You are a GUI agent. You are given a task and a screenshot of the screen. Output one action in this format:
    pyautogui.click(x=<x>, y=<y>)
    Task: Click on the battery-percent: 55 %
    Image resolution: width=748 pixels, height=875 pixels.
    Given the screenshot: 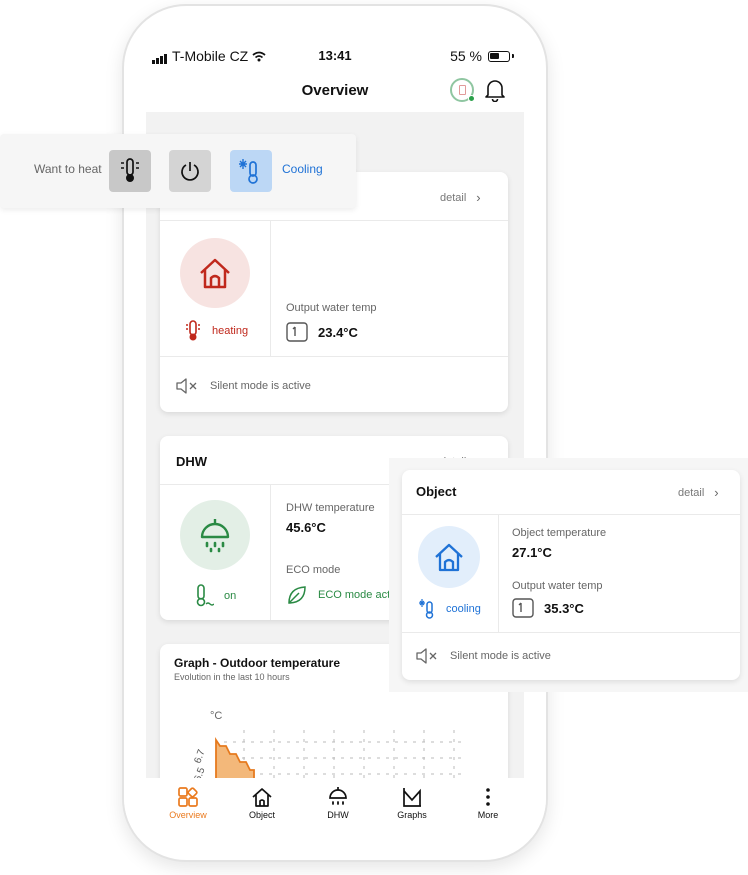 What is the action you would take?
    pyautogui.click(x=466, y=56)
    